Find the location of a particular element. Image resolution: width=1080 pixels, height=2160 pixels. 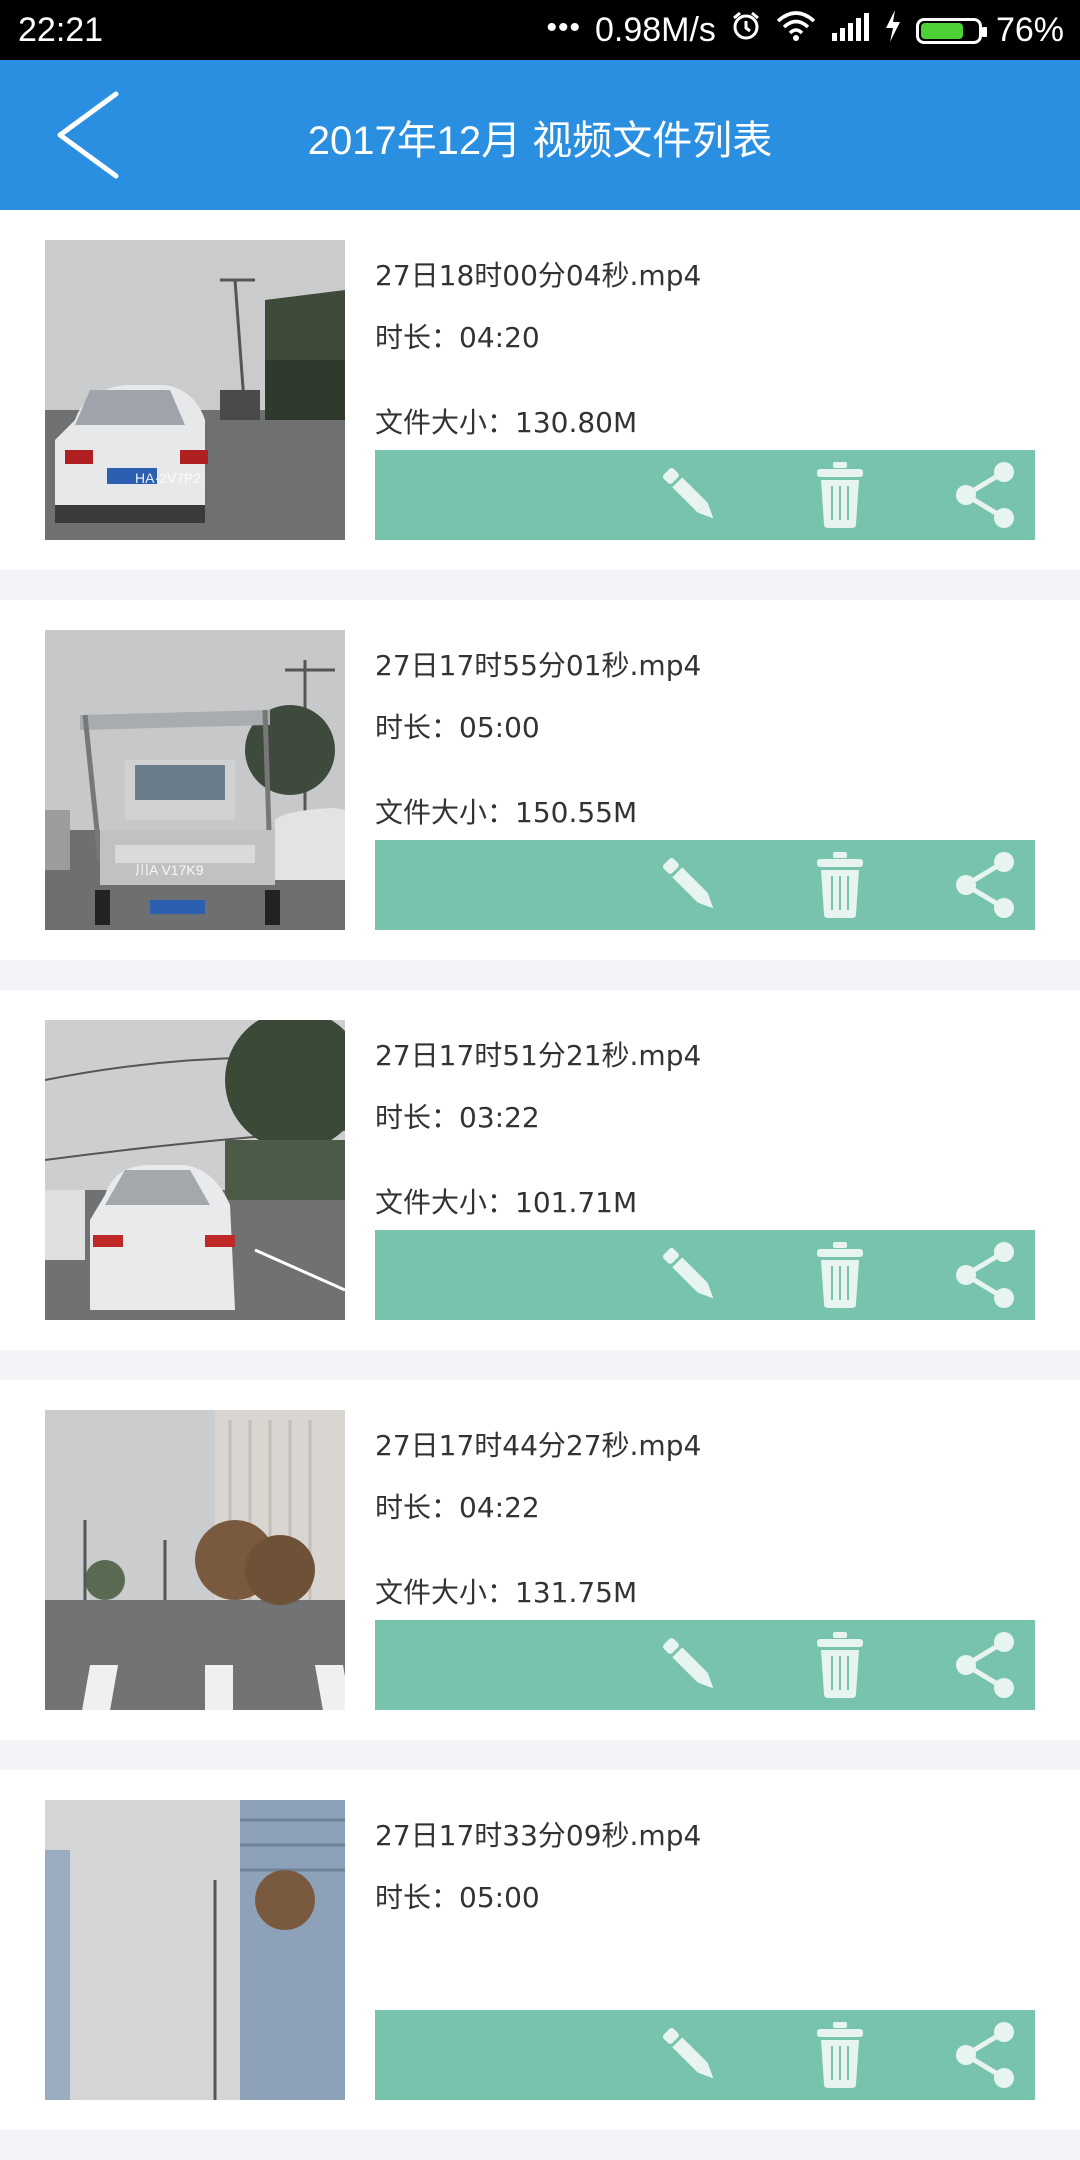

video-duration: 时长：04:20 is located at coordinates (457, 337).